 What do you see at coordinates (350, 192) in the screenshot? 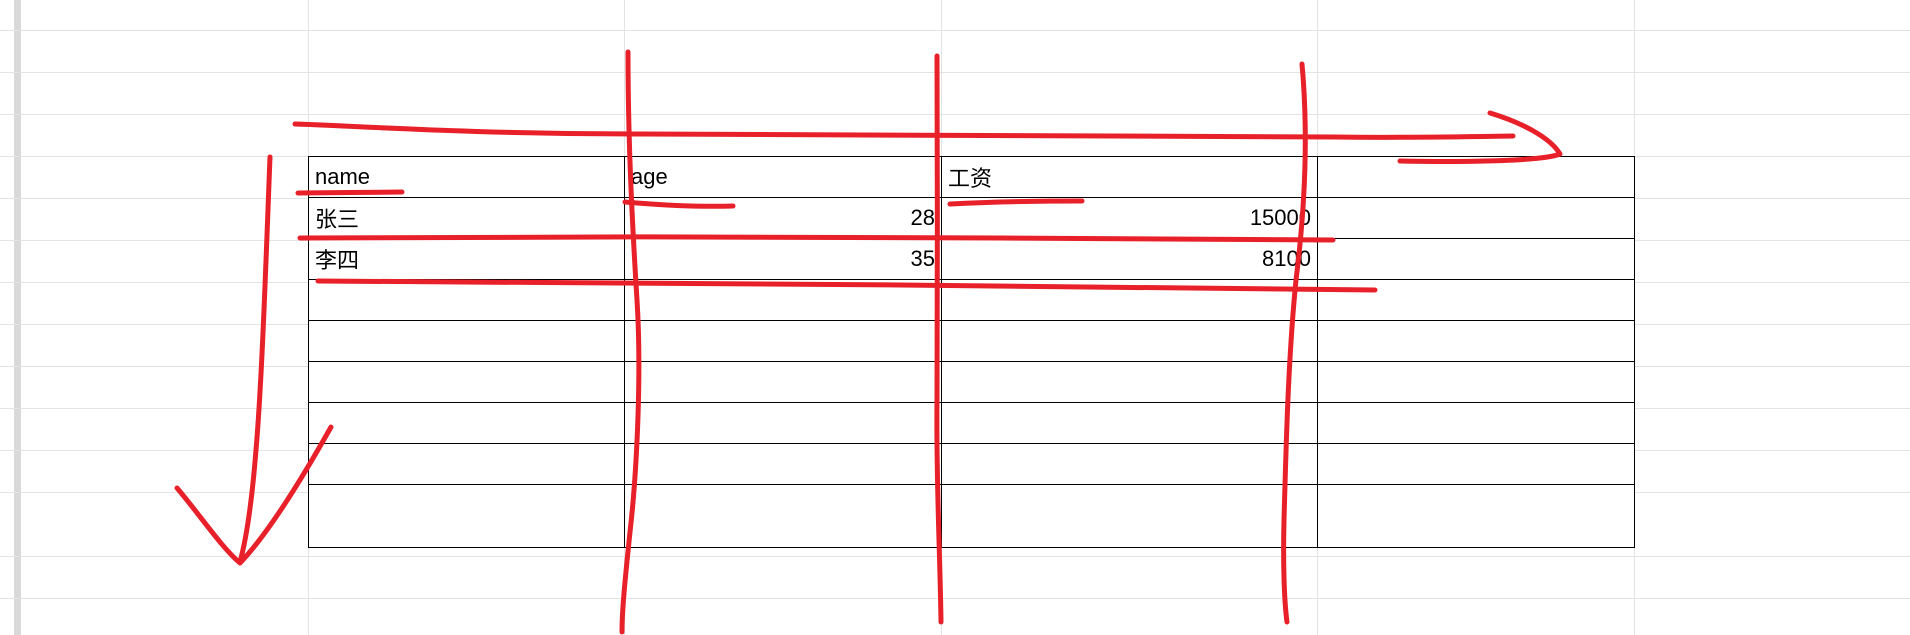
I see `underline-name` at bounding box center [350, 192].